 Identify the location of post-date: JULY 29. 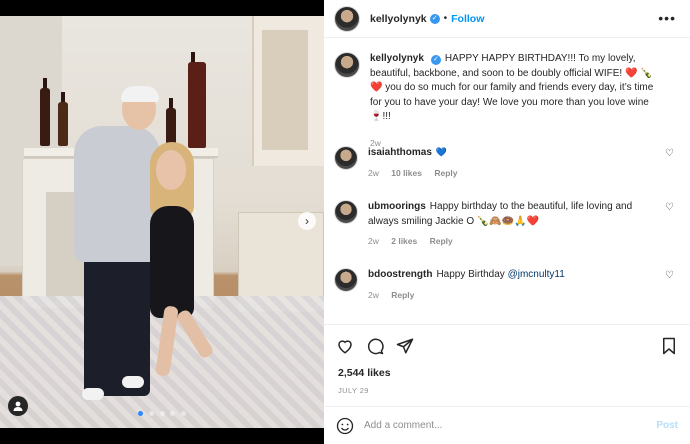
(353, 390).